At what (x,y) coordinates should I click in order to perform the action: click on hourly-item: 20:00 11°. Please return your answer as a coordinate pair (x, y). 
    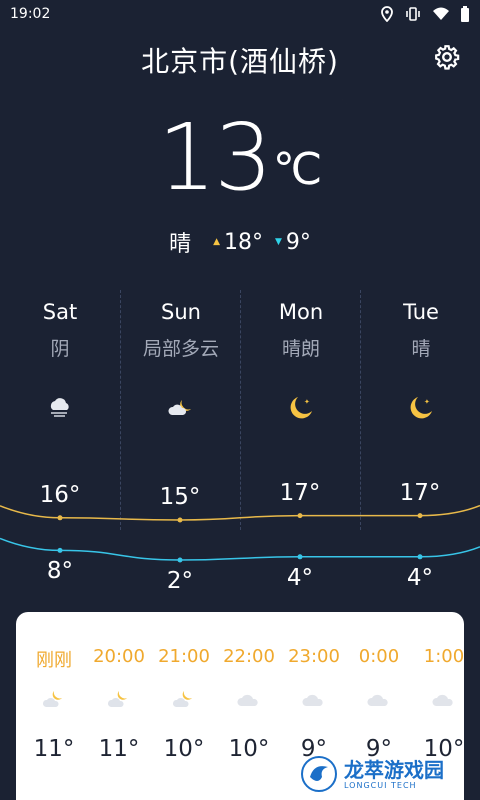
    Looking at the image, I should click on (119, 706).